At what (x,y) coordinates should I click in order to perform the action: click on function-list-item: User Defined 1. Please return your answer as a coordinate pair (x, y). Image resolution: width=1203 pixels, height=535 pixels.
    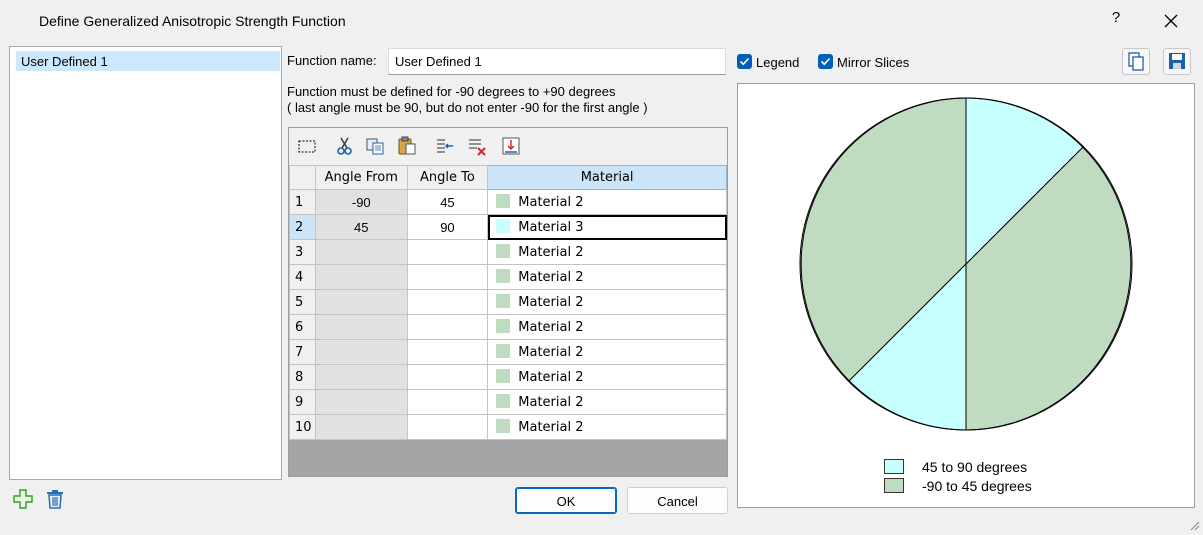
    Looking at the image, I should click on (148, 61).